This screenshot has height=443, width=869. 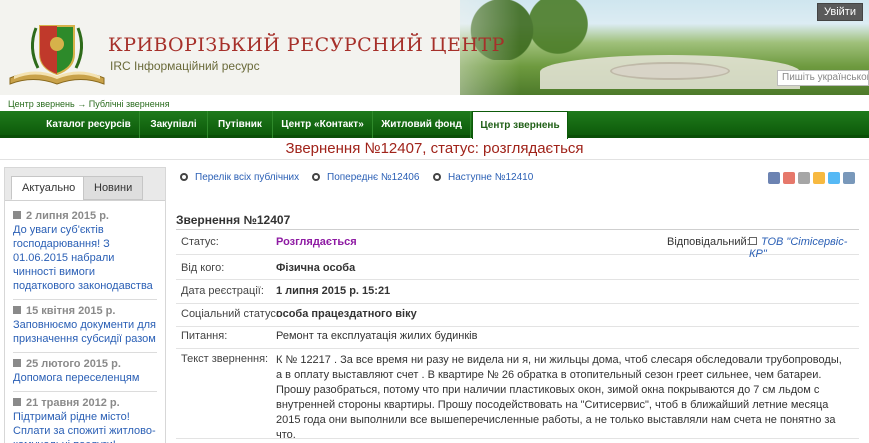 What do you see at coordinates (316, 268) in the screenshot?
I see `from-value: Фізична особа` at bounding box center [316, 268].